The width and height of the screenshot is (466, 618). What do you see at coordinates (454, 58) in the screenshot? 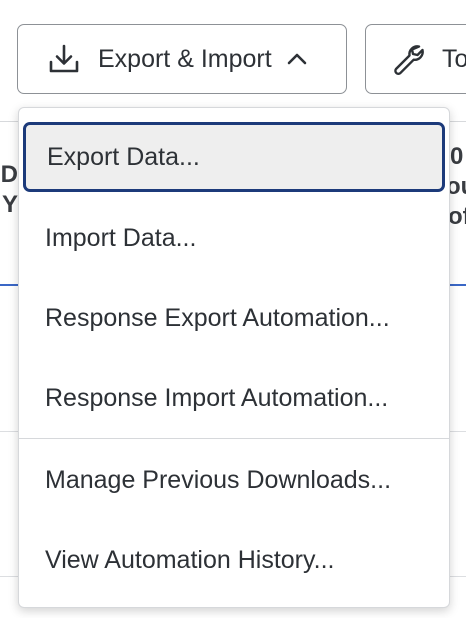
I see `tools-label: To` at bounding box center [454, 58].